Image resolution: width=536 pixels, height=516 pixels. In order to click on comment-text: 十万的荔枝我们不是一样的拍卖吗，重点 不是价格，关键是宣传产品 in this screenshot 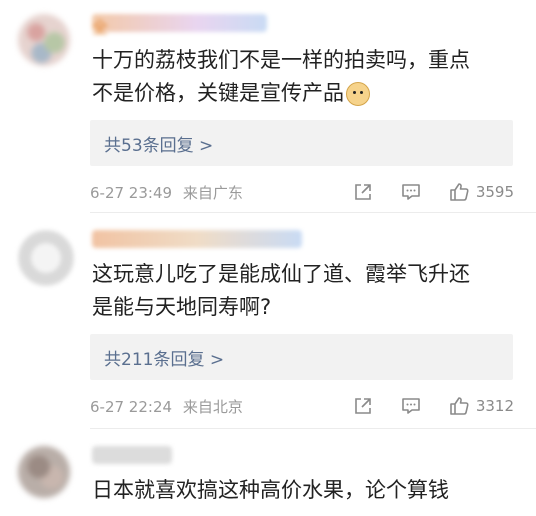, I will do `click(281, 77)`.